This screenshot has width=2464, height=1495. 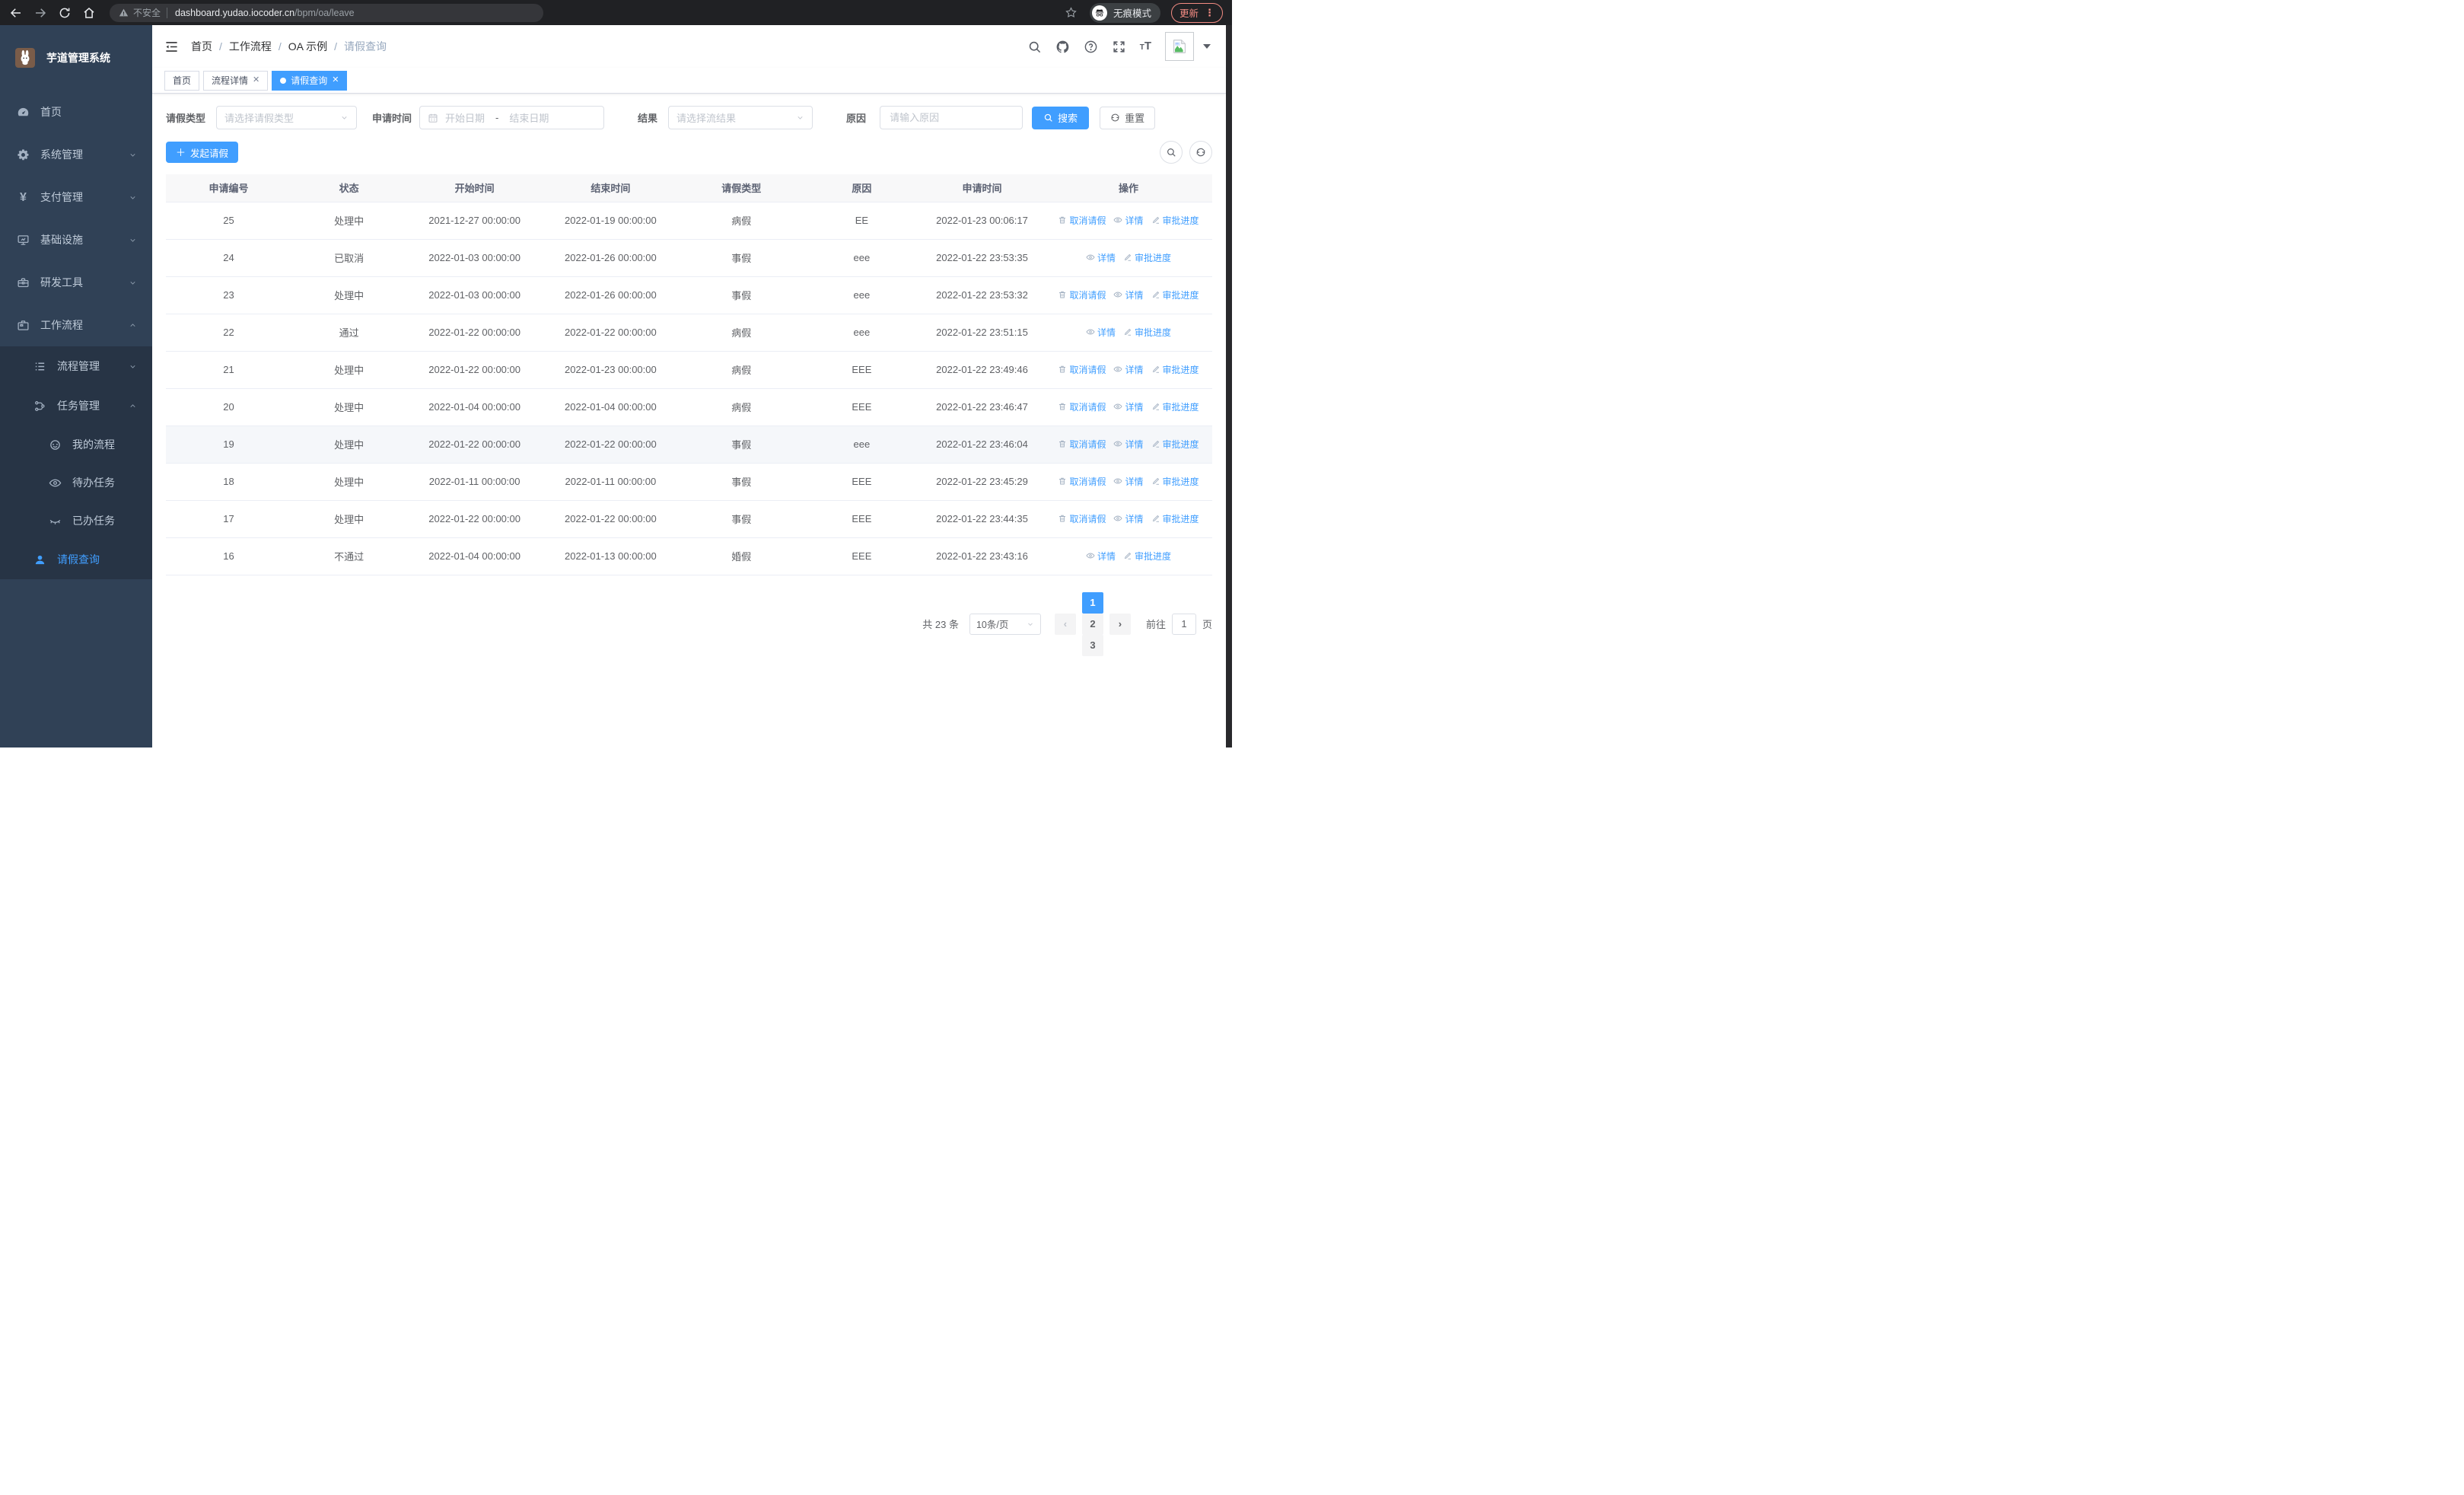 What do you see at coordinates (171, 47) in the screenshot?
I see `fold-sidebar-icon` at bounding box center [171, 47].